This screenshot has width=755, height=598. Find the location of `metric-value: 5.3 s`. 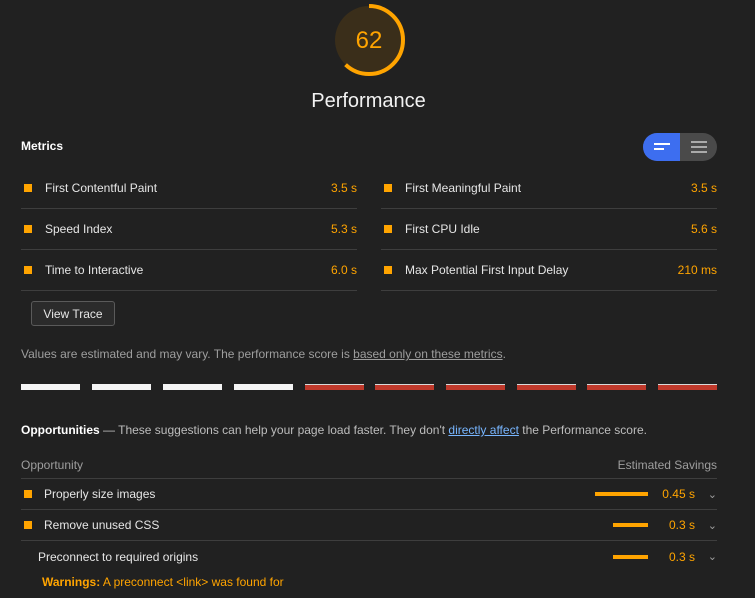

metric-value: 5.3 s is located at coordinates (343, 229).